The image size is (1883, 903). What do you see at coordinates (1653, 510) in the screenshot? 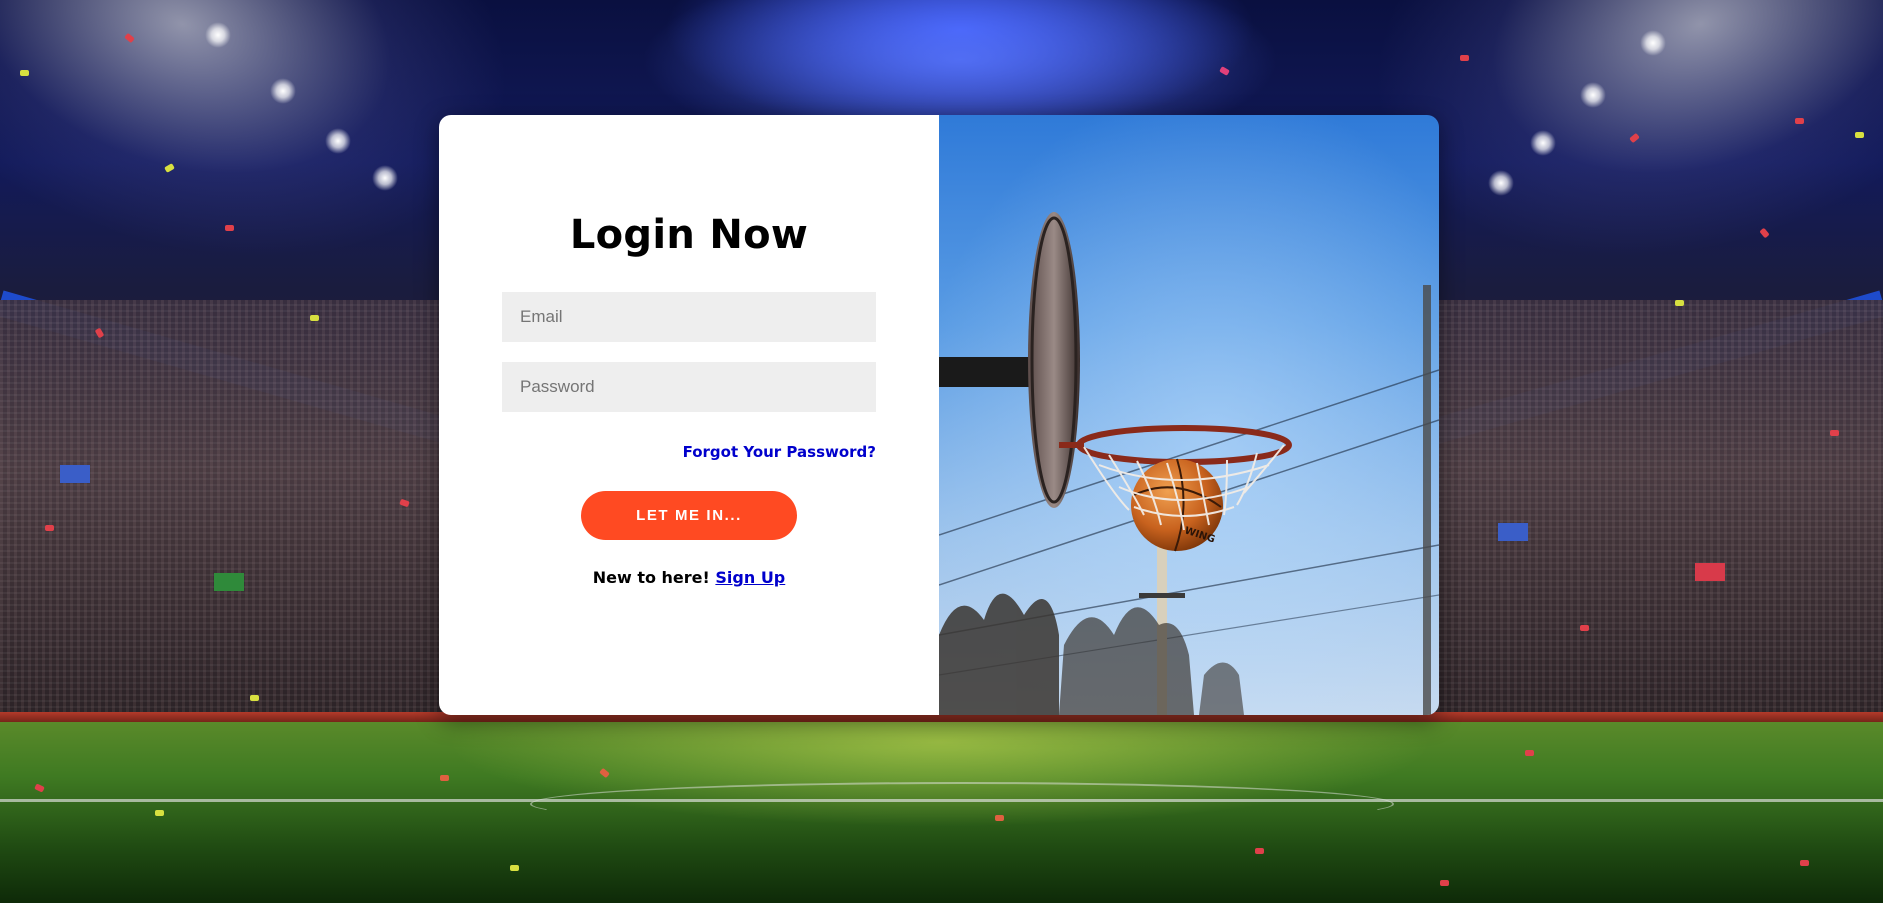
I see `crowd-stands-right` at bounding box center [1653, 510].